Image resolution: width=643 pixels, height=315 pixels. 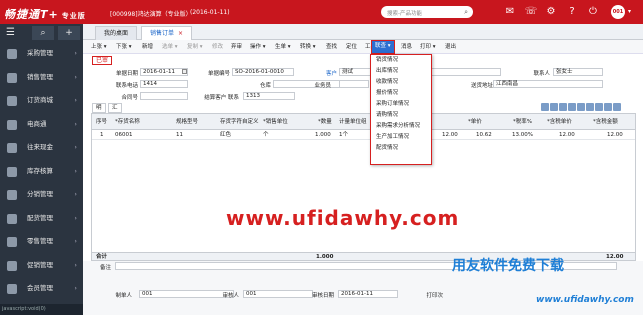 What do you see at coordinates (195, 47) in the screenshot?
I see `toolbar-copy: 复制 ▾` at bounding box center [195, 47].